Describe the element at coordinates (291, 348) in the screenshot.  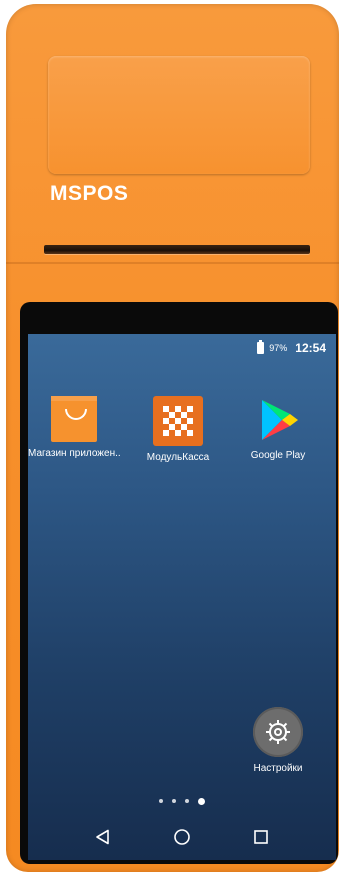
I see `status-bar: 97% 12:54` at that location.